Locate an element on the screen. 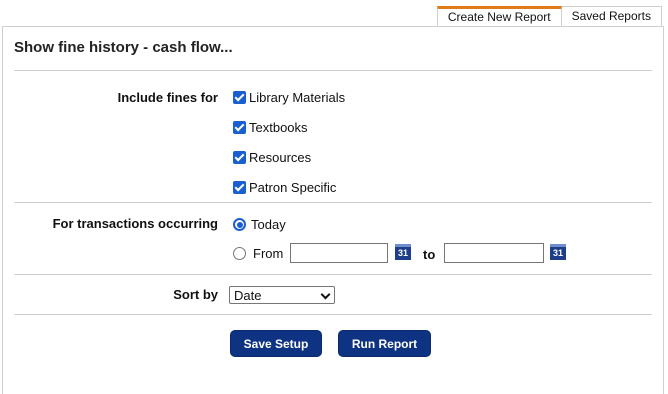 The height and width of the screenshot is (394, 668). chevron-down-icon is located at coordinates (325, 294).